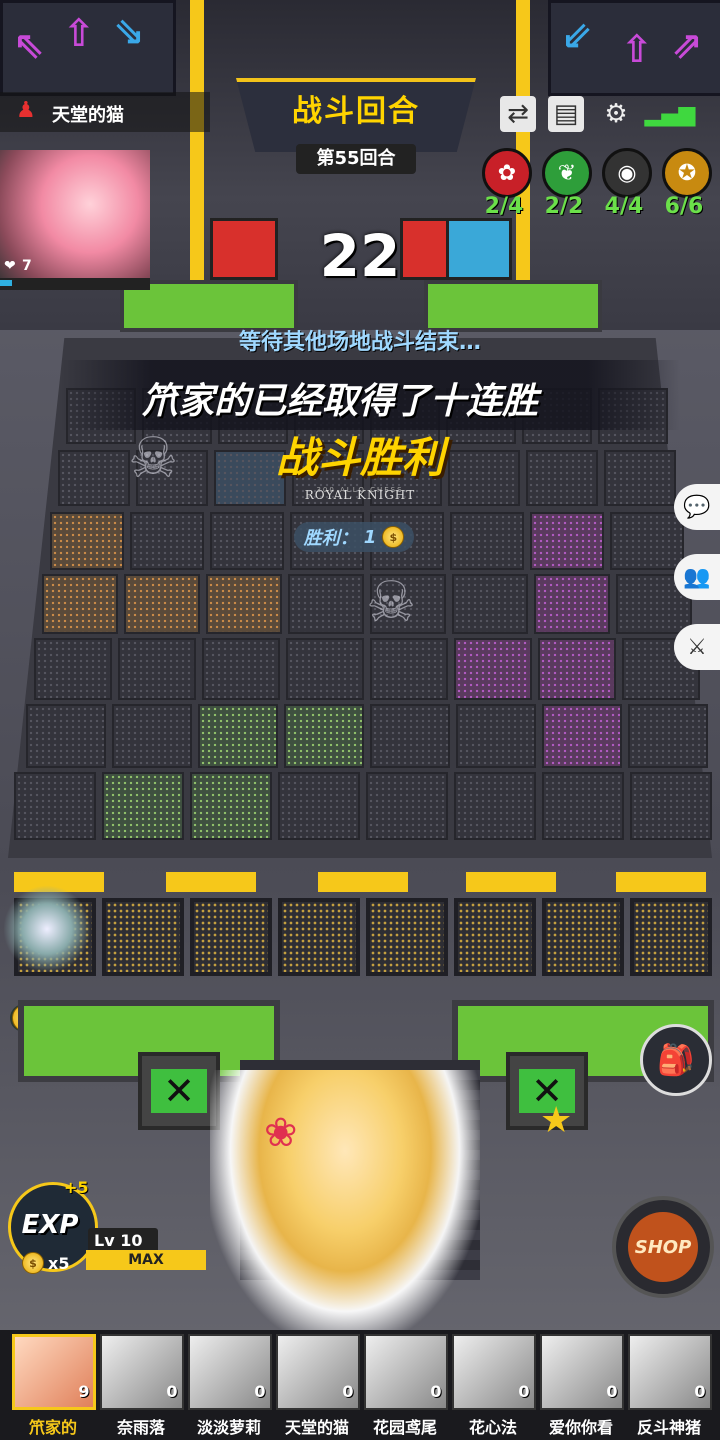  What do you see at coordinates (684, 206) in the screenshot?
I see `trait-count: 6/6` at bounding box center [684, 206].